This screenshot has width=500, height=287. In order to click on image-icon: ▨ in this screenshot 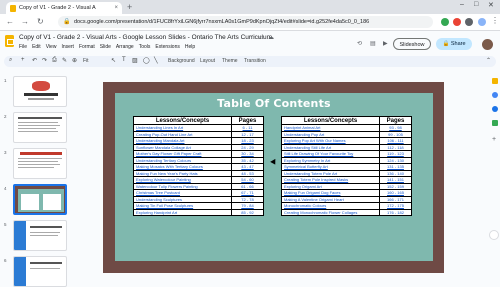, I will do `click(135, 60)`.